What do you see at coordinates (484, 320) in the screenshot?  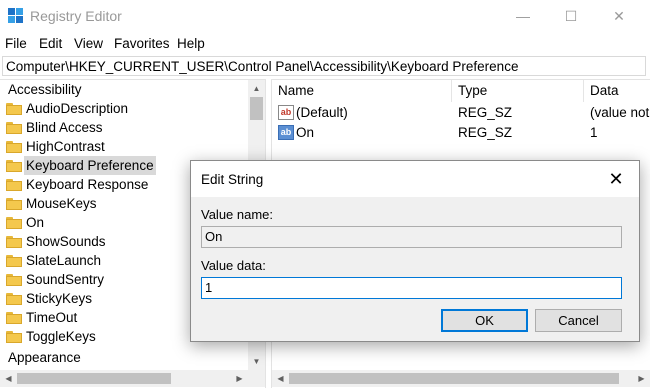 I see `ok-button: OK` at bounding box center [484, 320].